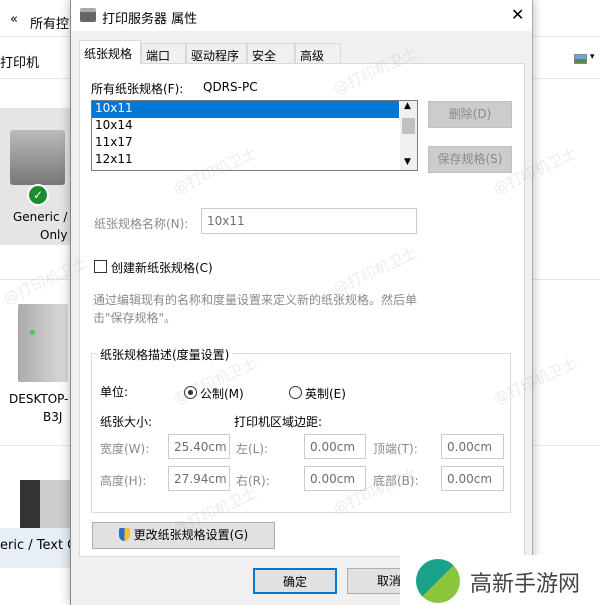  Describe the element at coordinates (255, 300) in the screenshot. I see `help-text: 通过编辑现有的名称和度量设置来定义新的纸张规格。然后单` at that location.